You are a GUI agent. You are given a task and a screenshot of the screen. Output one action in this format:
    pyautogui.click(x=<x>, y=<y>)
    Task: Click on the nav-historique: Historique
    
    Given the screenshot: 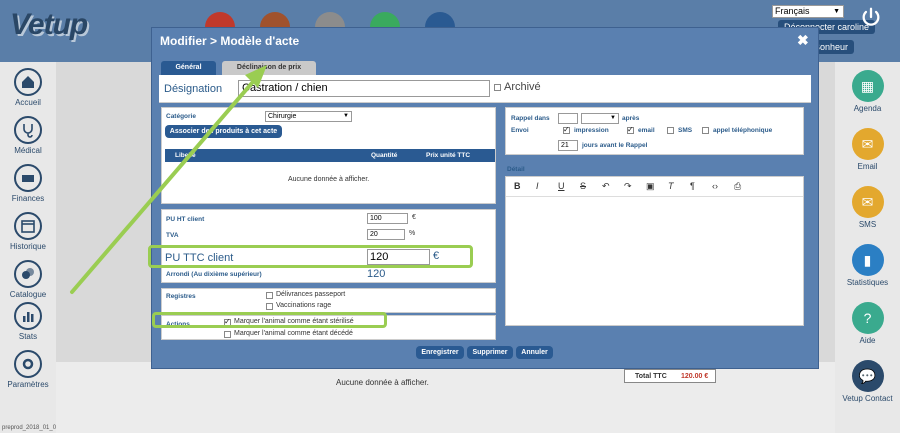 What is the action you would take?
    pyautogui.click(x=28, y=231)
    